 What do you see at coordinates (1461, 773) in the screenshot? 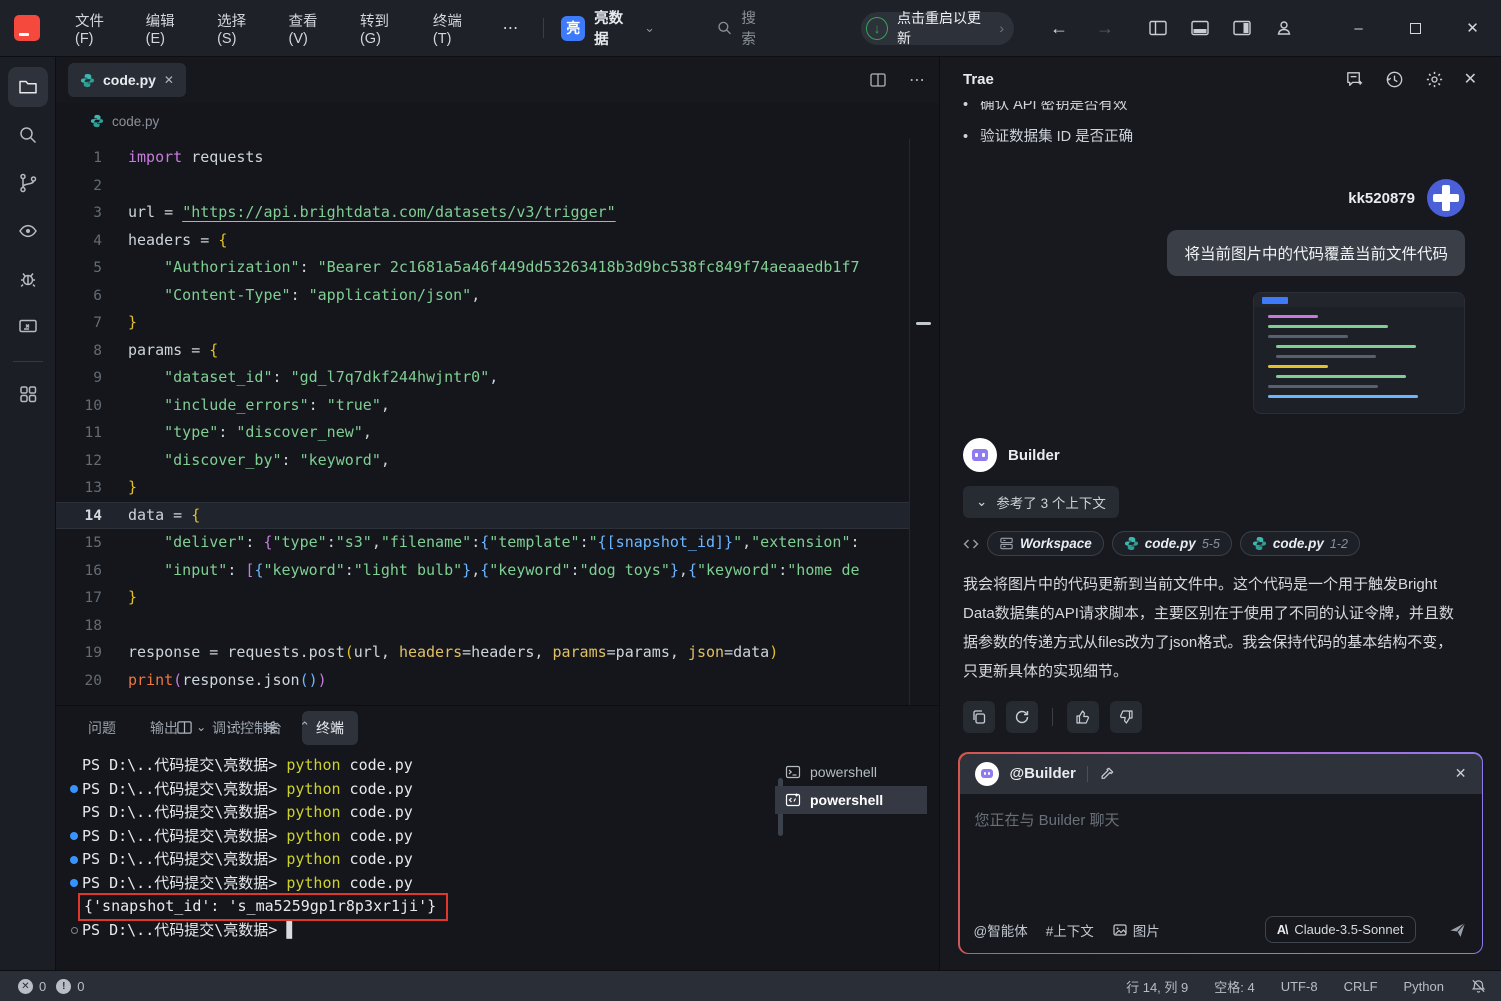
I see `close-input-context-icon: ✕` at bounding box center [1461, 773].